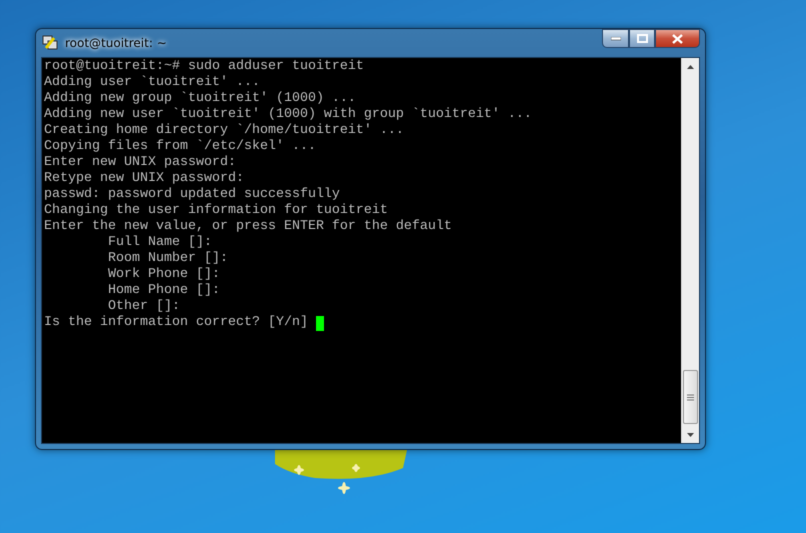  I want to click on maximize-icon, so click(642, 38).